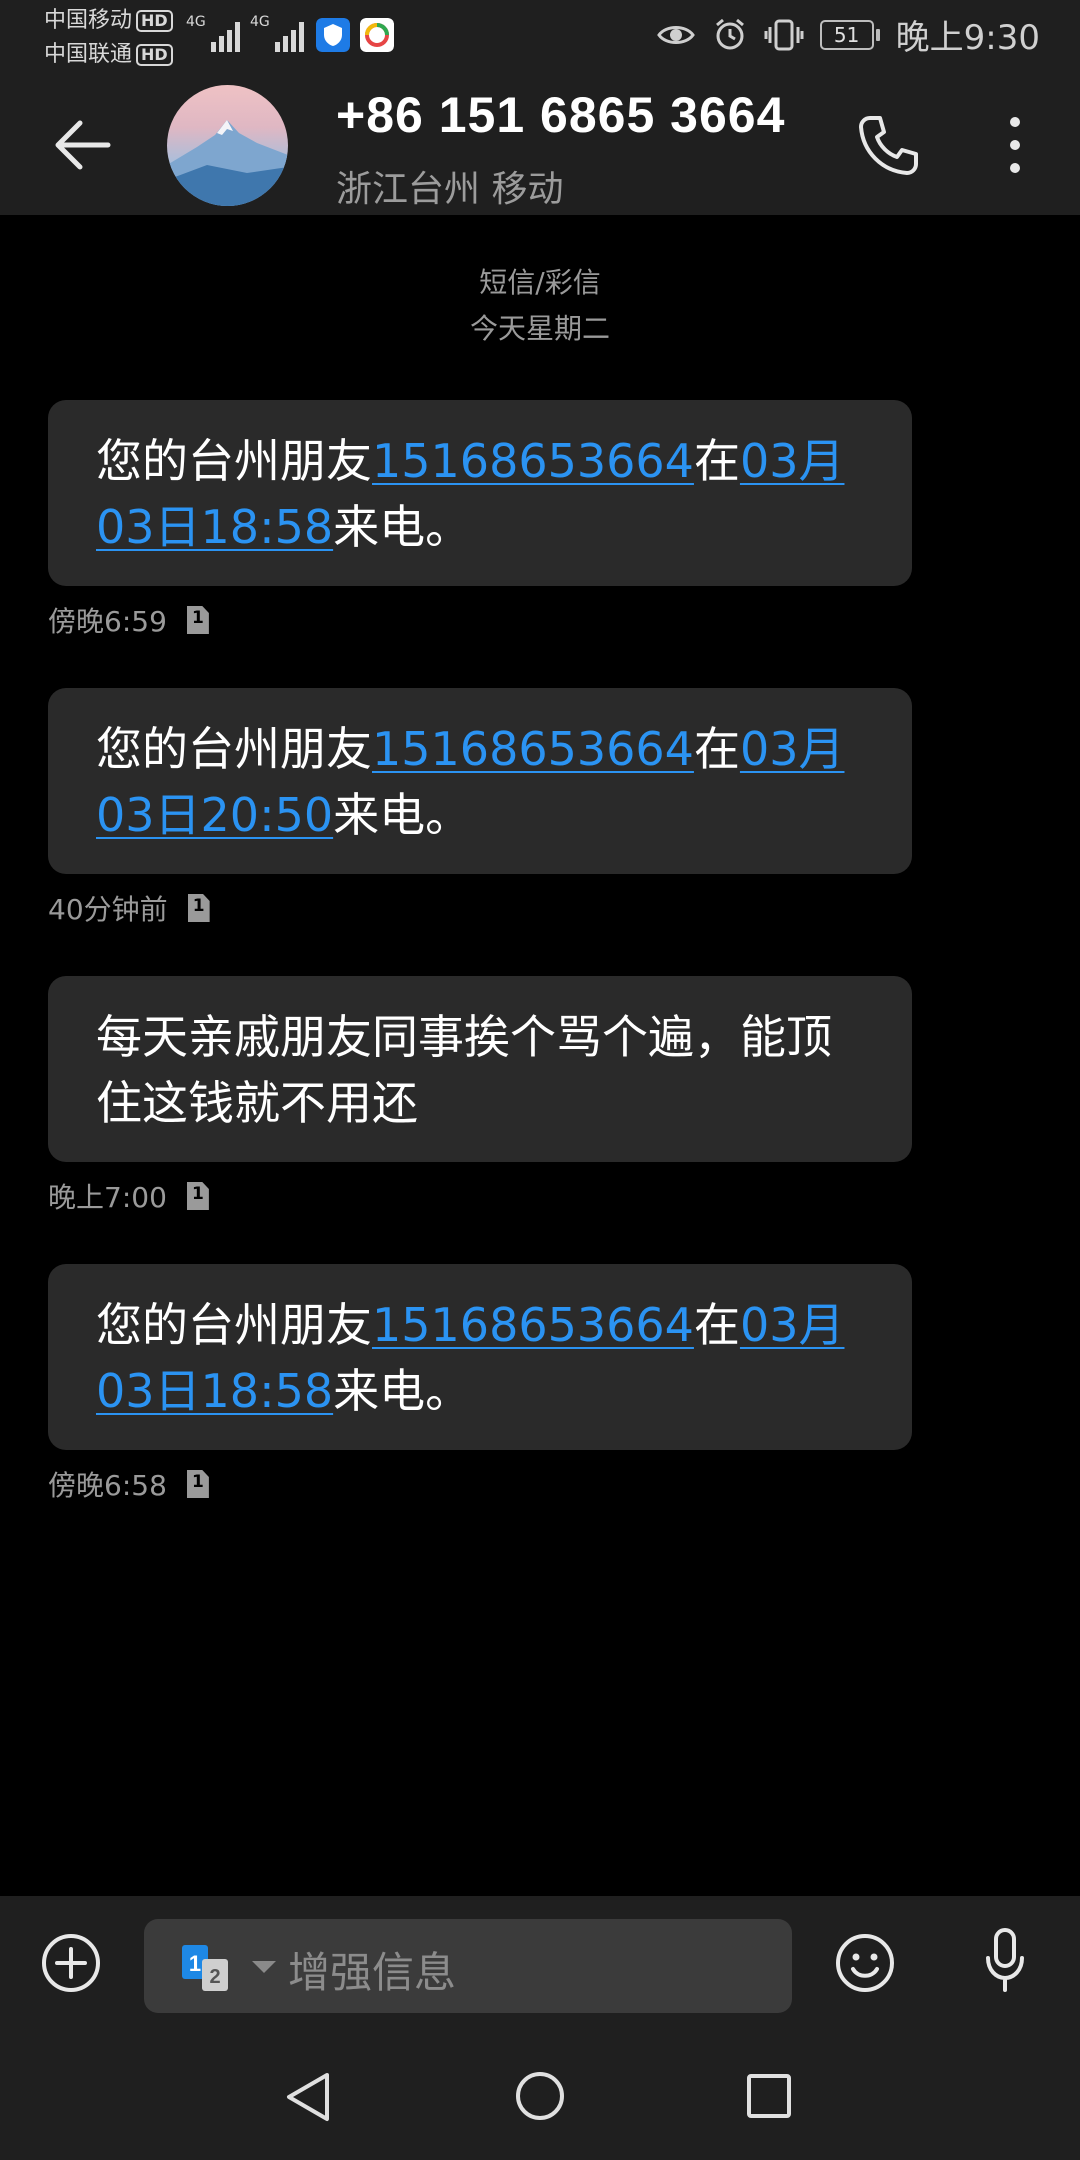  Describe the element at coordinates (107, 1485) in the screenshot. I see `message-time: 傍晚6:58` at that location.